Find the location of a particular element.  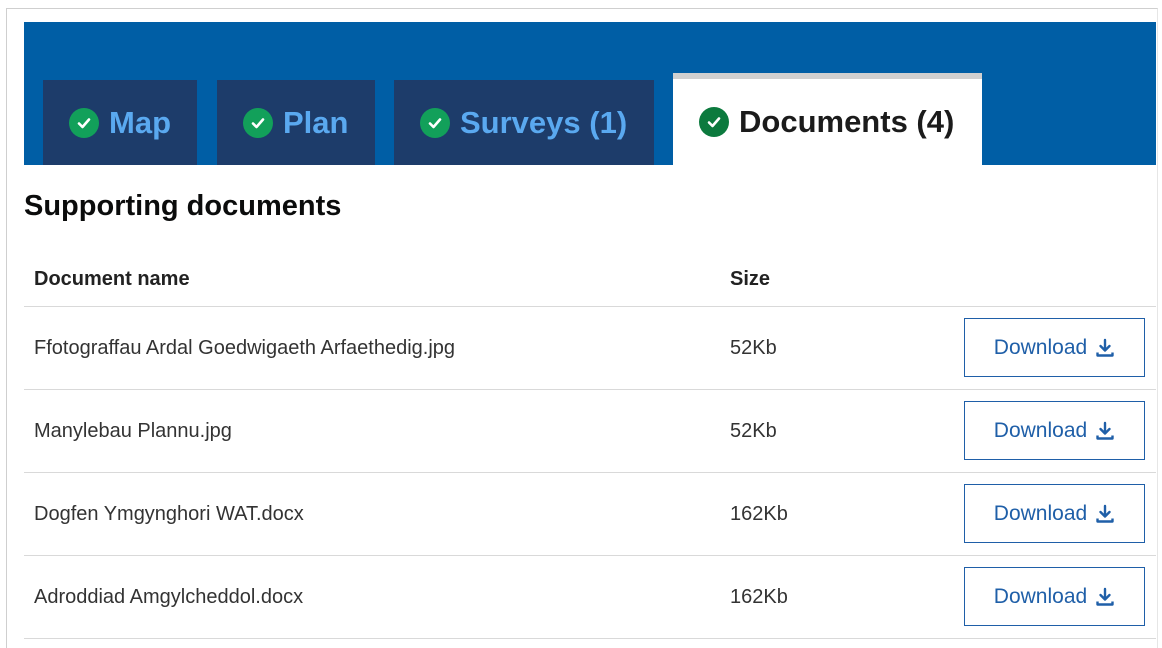

tab-label: Map is located at coordinates (140, 122).